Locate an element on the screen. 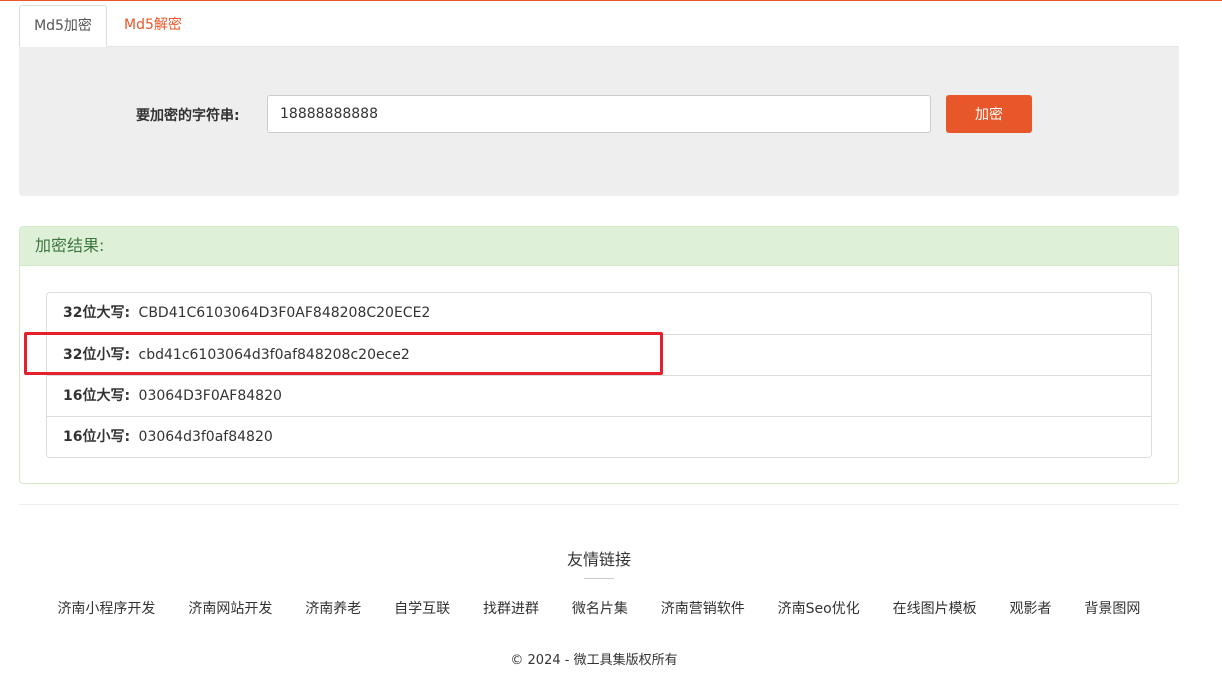 Image resolution: width=1222 pixels, height=698 pixels. friend-link: 微名片集 is located at coordinates (600, 608).